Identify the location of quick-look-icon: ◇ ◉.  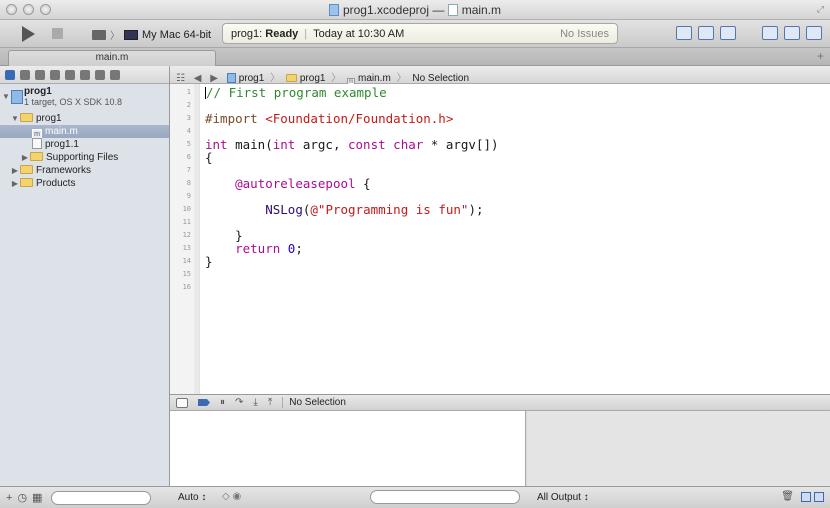
(231, 496).